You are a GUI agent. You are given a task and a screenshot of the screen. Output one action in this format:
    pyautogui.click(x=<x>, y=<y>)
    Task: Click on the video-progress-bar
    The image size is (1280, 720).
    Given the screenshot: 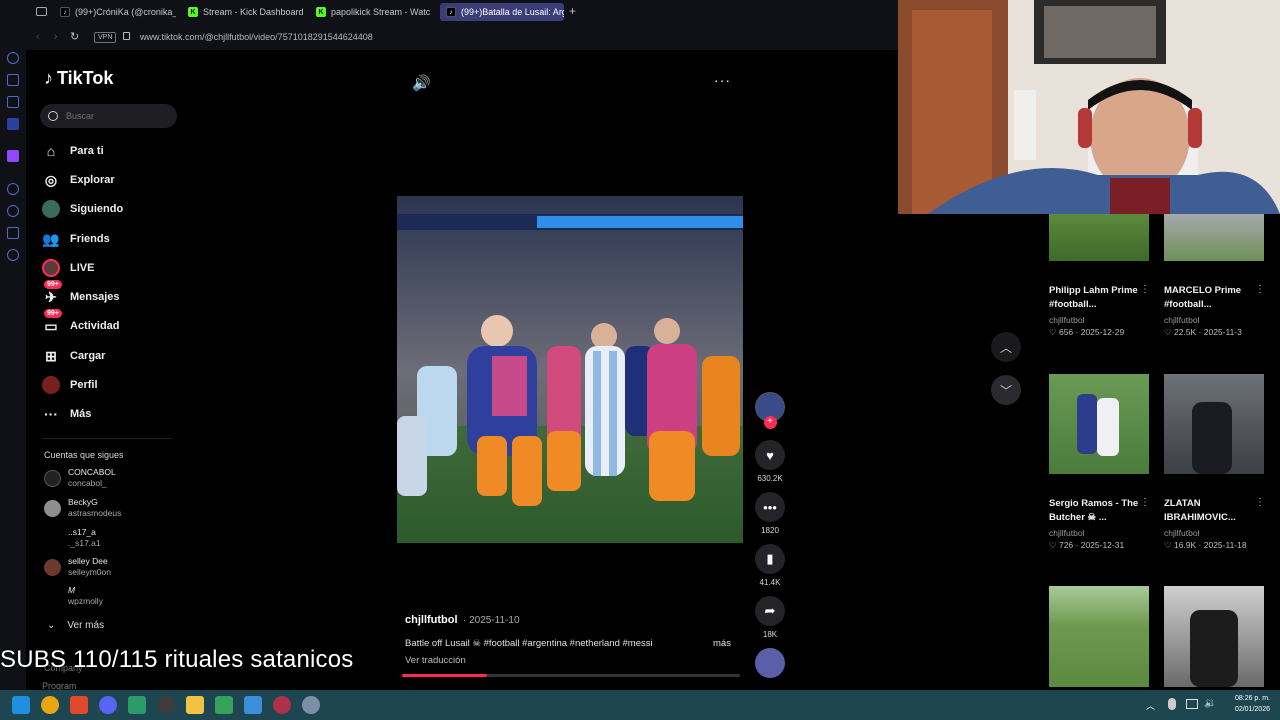 What is the action you would take?
    pyautogui.click(x=571, y=675)
    